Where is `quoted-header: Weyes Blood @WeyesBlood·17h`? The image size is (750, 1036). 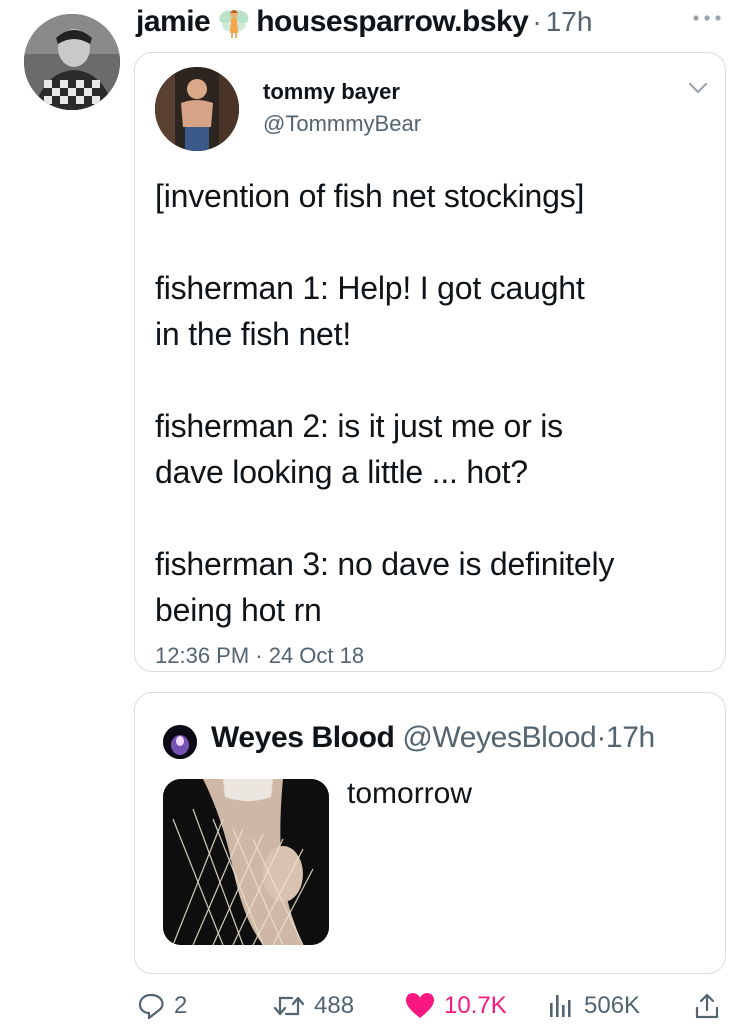
quoted-header: Weyes Blood @WeyesBlood·17h is located at coordinates (433, 738).